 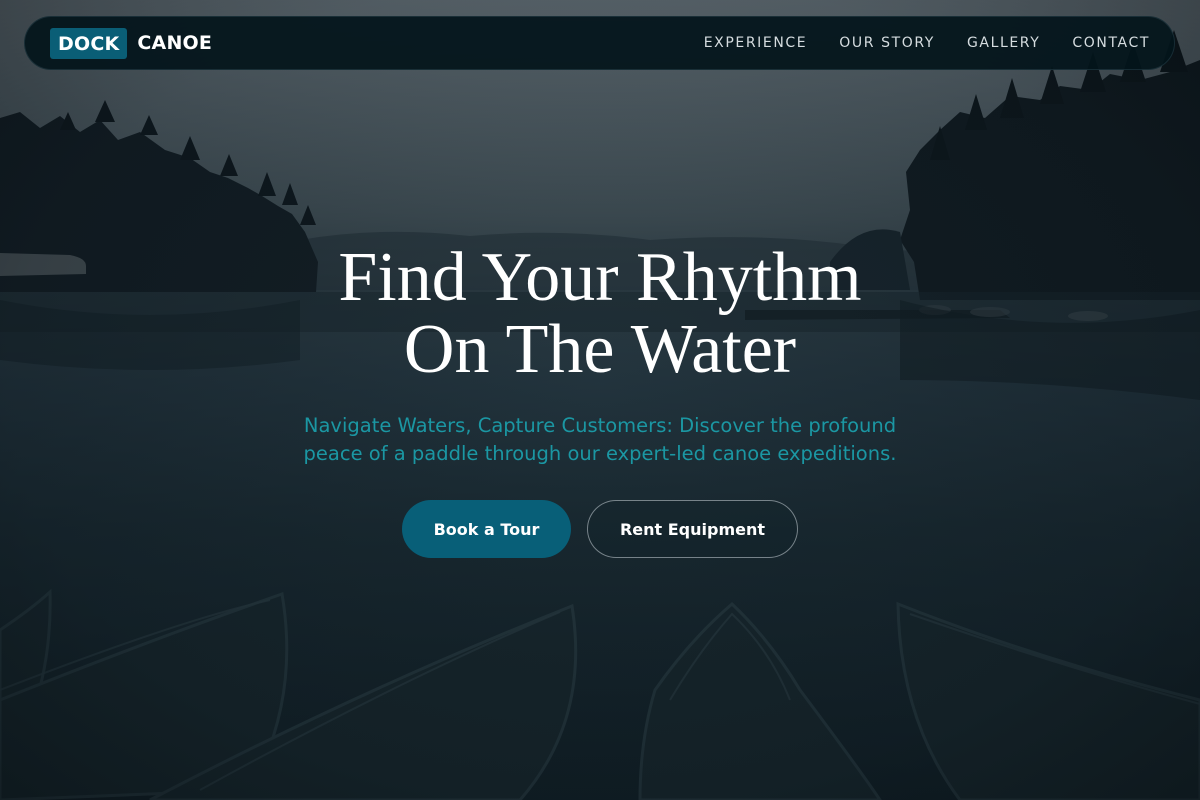 I want to click on nav-links: EXPERIENCE OUR STORY GALLERY CONTACT, so click(x=927, y=43).